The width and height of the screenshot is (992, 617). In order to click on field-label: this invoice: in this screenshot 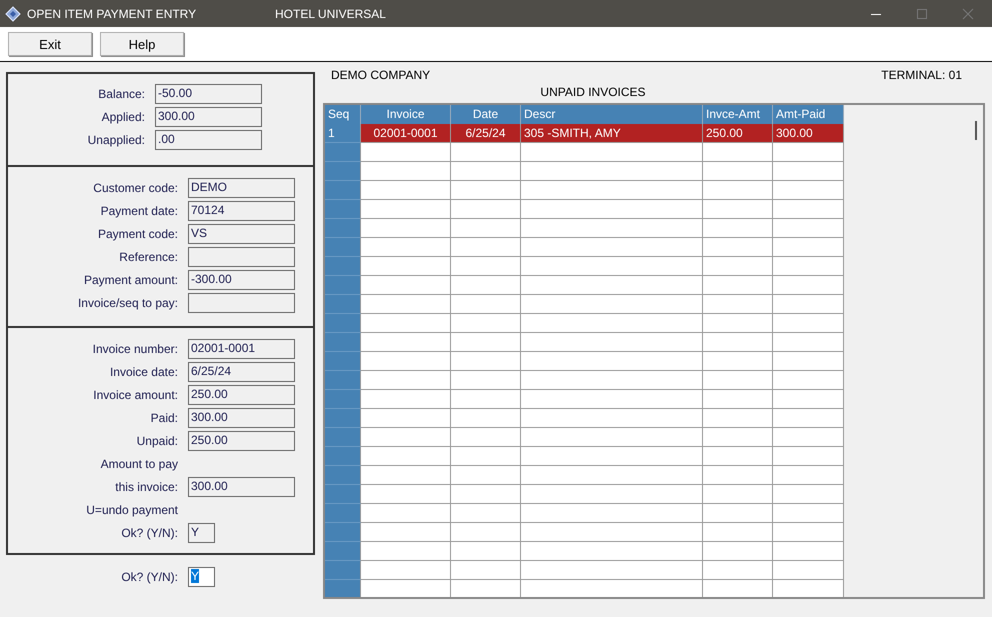, I will do `click(146, 487)`.